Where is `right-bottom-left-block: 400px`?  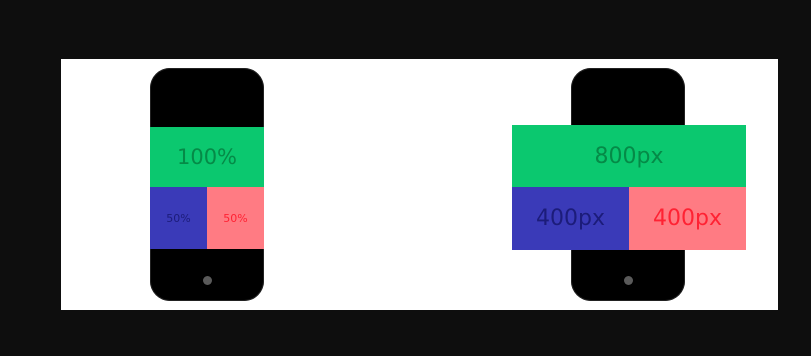 right-bottom-left-block: 400px is located at coordinates (570, 218).